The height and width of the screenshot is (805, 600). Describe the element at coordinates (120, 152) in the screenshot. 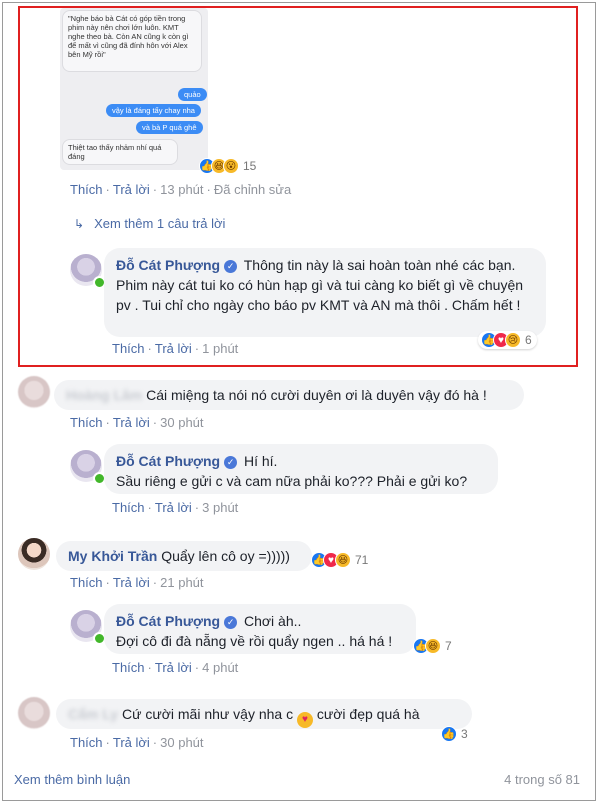

I see `chat-message-gray: Thiệt tao thấy nhảm nhí quá đáng` at that location.